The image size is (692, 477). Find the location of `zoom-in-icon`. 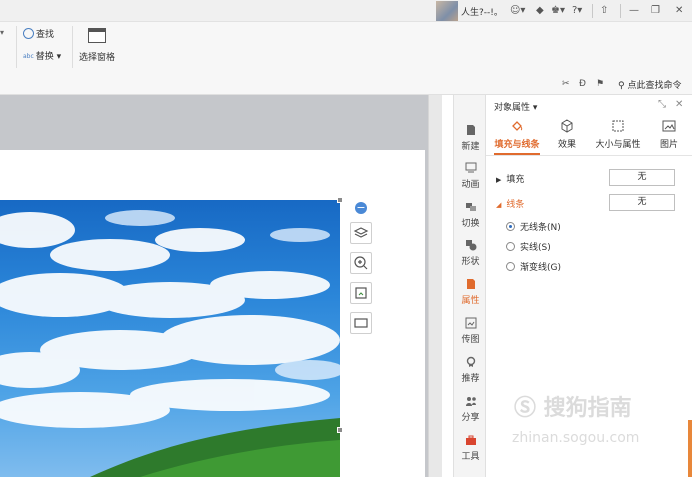

zoom-in-icon is located at coordinates (361, 263).